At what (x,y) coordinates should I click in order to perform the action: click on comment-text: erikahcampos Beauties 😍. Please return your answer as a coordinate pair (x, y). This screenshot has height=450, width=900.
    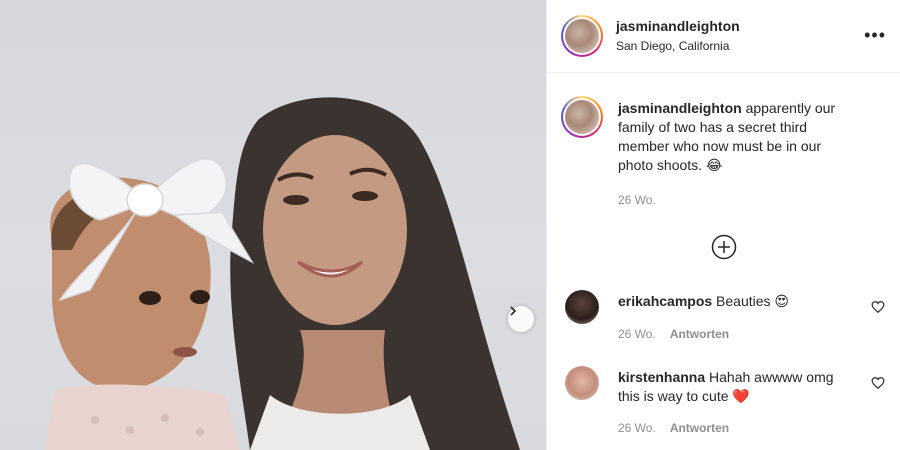
    Looking at the image, I should click on (736, 301).